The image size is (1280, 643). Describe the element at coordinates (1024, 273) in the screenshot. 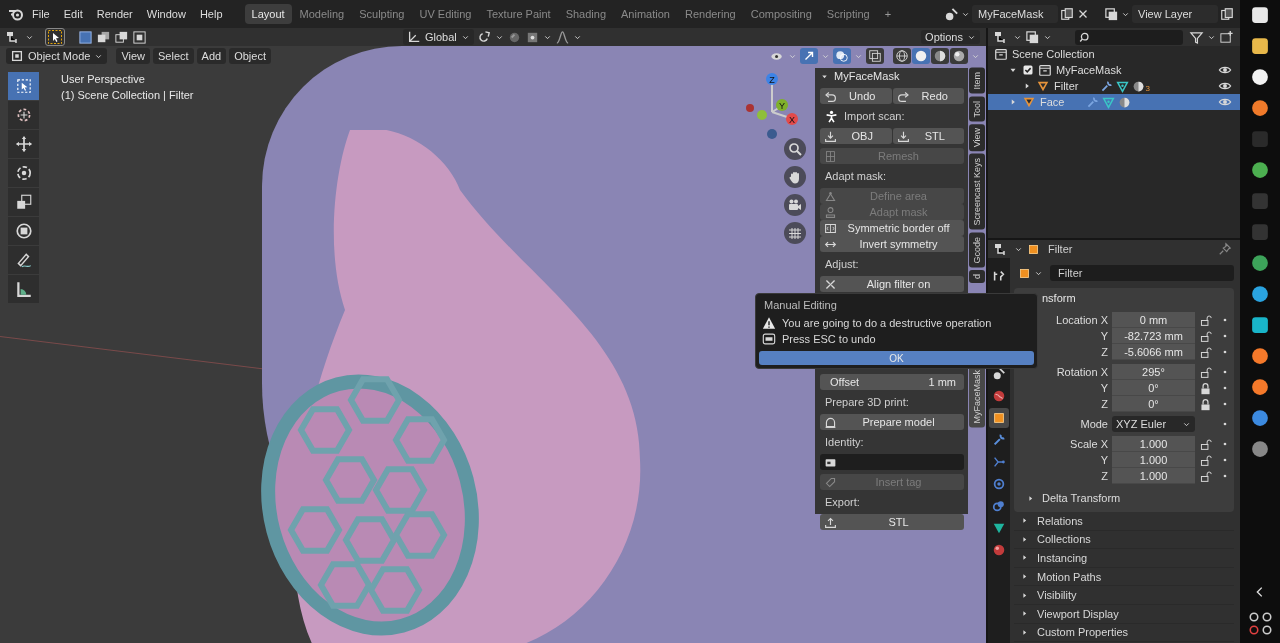

I see `object-icon` at that location.